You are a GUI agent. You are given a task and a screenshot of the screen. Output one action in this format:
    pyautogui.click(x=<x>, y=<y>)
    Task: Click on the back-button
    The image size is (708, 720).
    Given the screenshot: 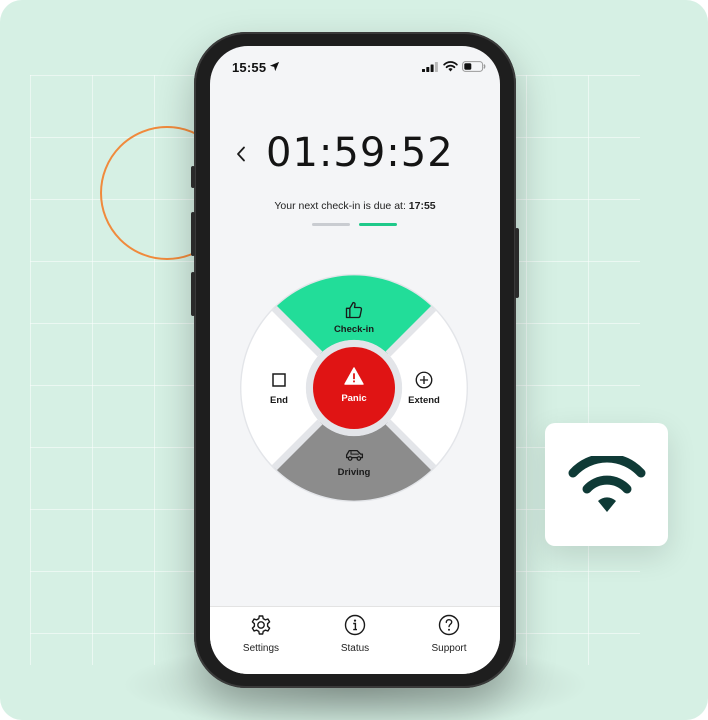 What is the action you would take?
    pyautogui.click(x=241, y=154)
    